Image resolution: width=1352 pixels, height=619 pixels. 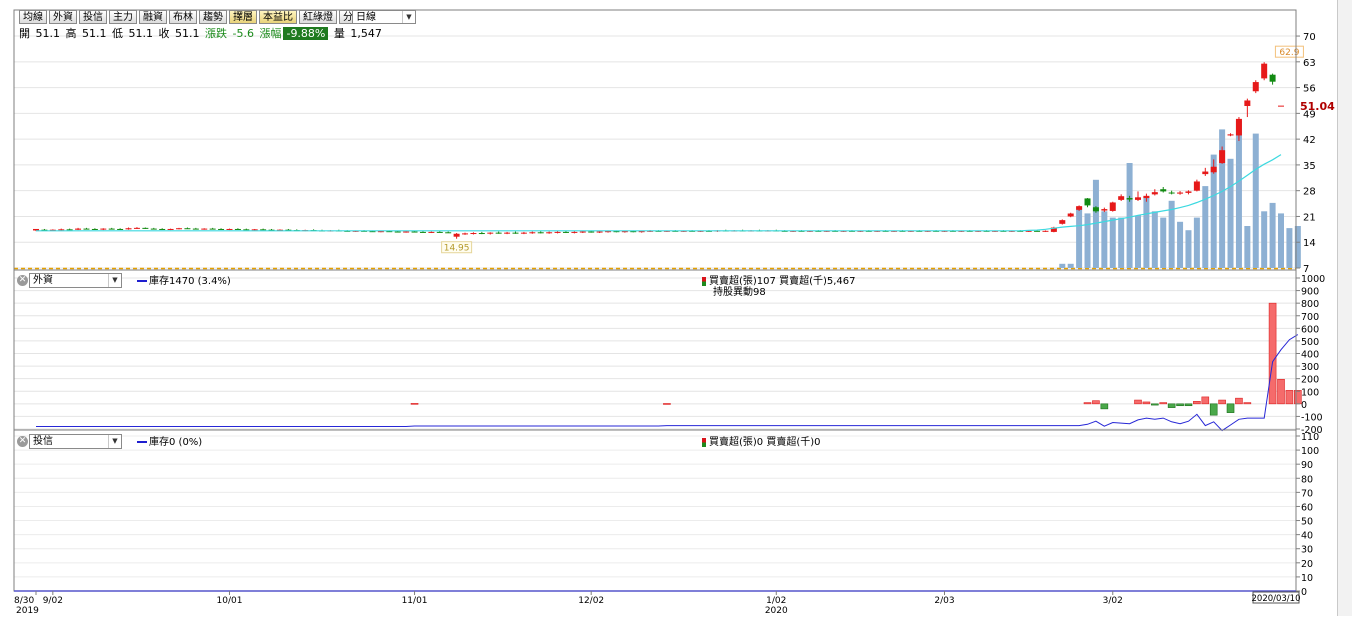 What do you see at coordinates (153, 17) in the screenshot?
I see `toolbar-button-4: 融資` at bounding box center [153, 17].